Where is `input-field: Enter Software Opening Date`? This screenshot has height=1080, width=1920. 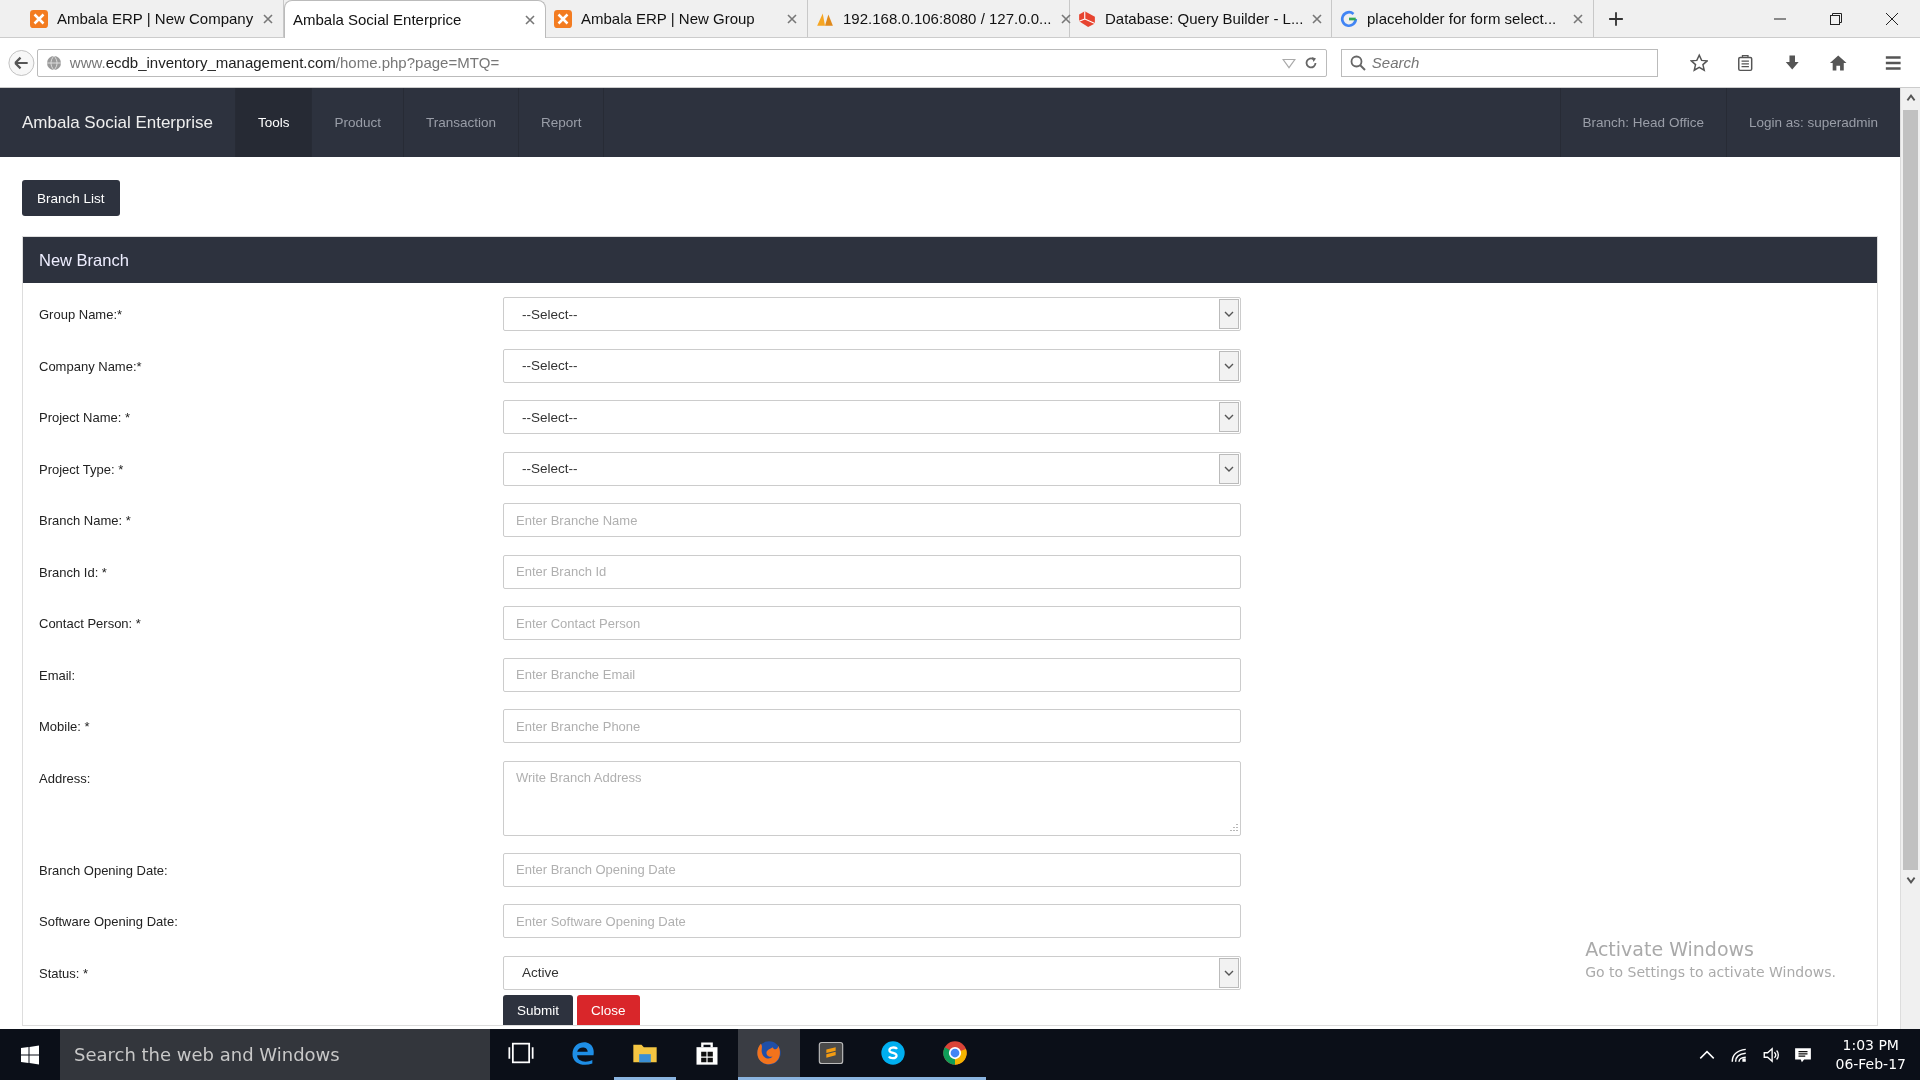
input-field: Enter Software Opening Date is located at coordinates (872, 921).